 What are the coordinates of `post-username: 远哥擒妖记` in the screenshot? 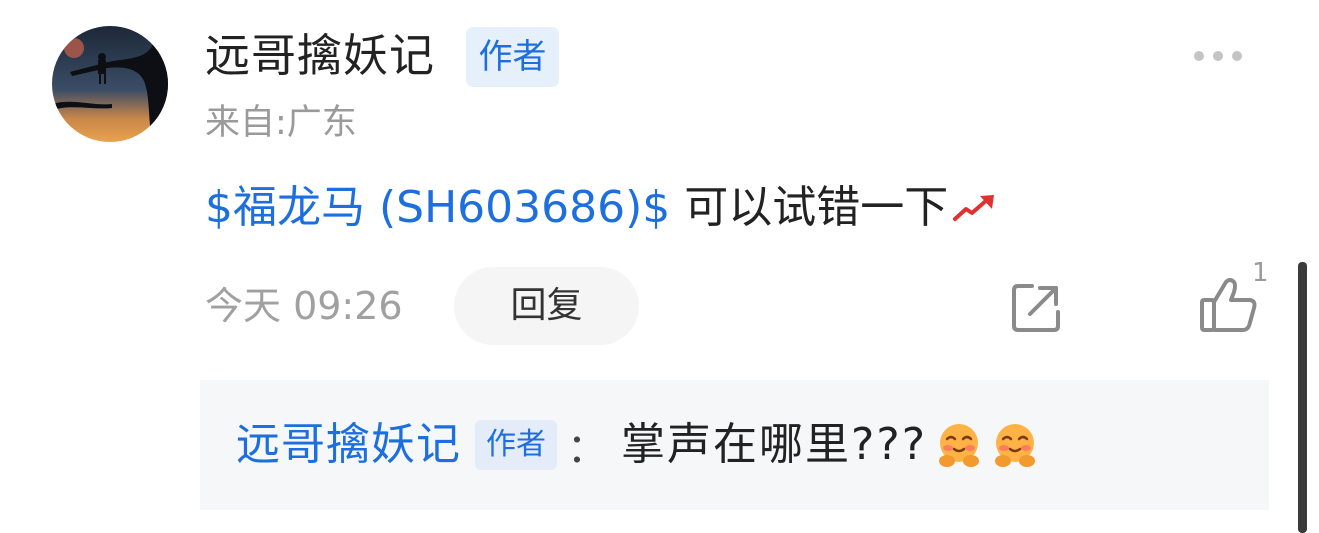 It's located at (320, 56).